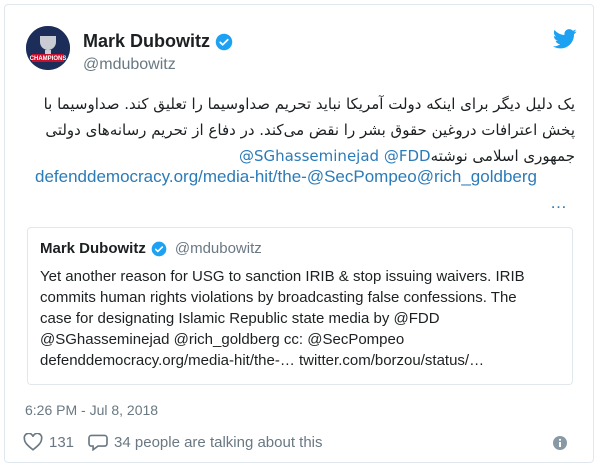 This screenshot has height=469, width=600. I want to click on author-handle: @mdubowitz, so click(129, 65).